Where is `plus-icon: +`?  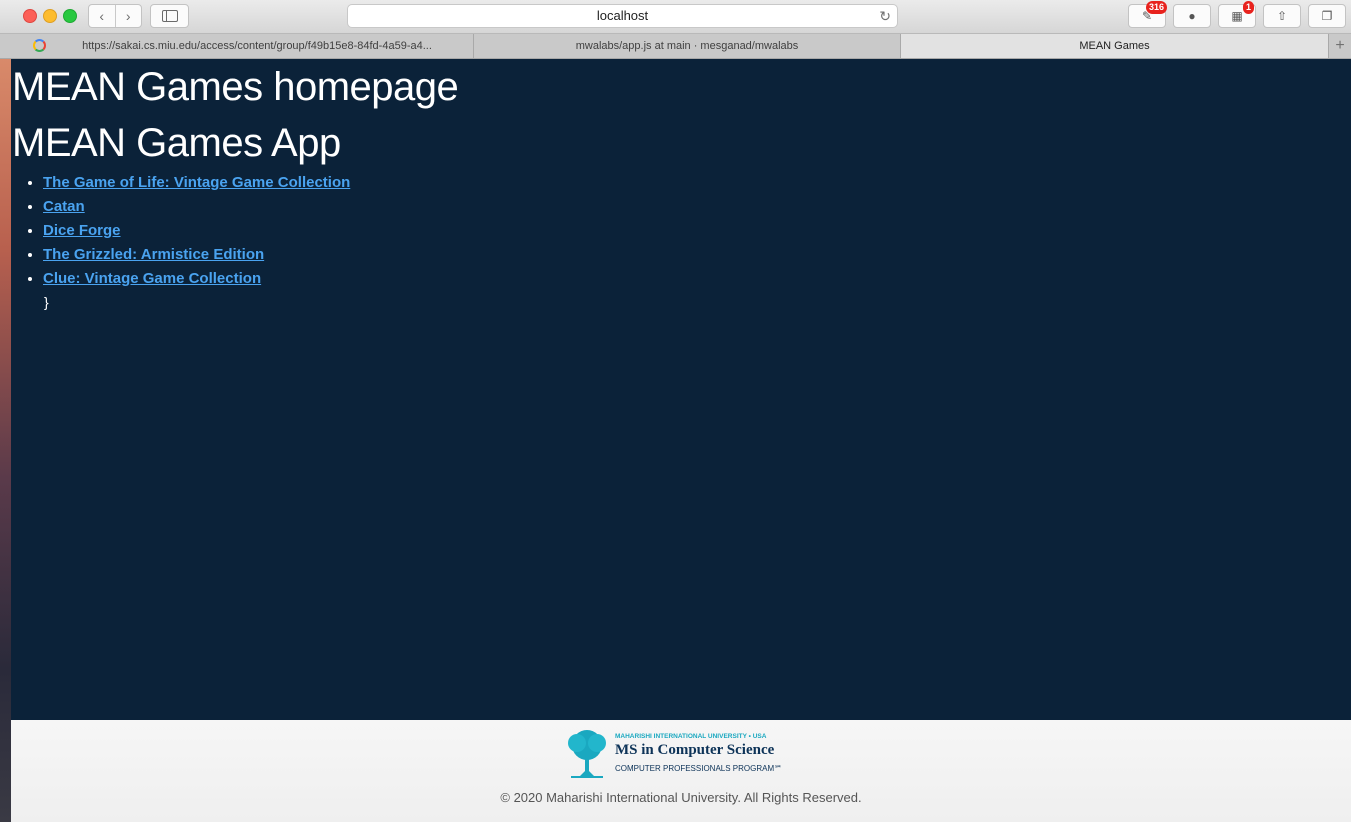 plus-icon: + is located at coordinates (1340, 45).